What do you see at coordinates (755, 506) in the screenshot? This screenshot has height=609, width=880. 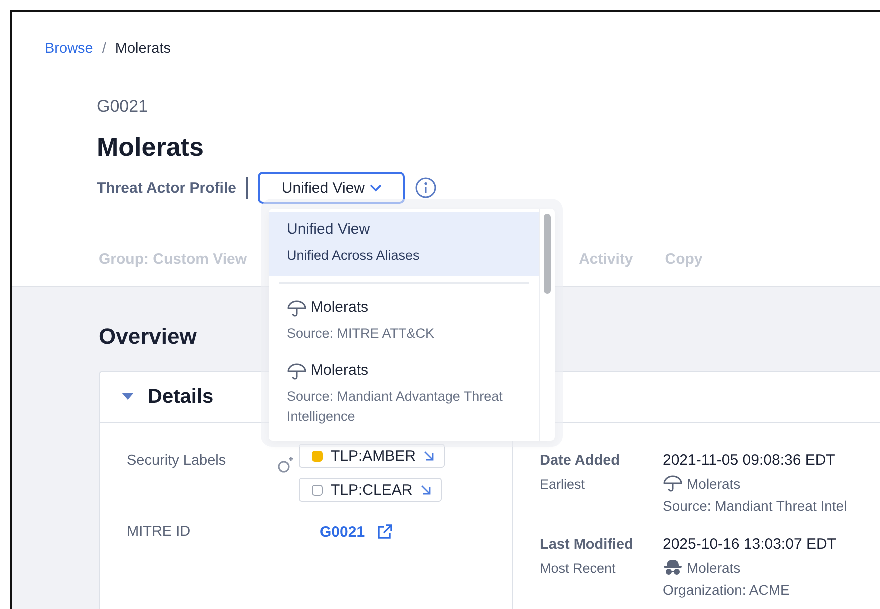 I see `origin-text: Source: Mandiant Threat Intel` at bounding box center [755, 506].